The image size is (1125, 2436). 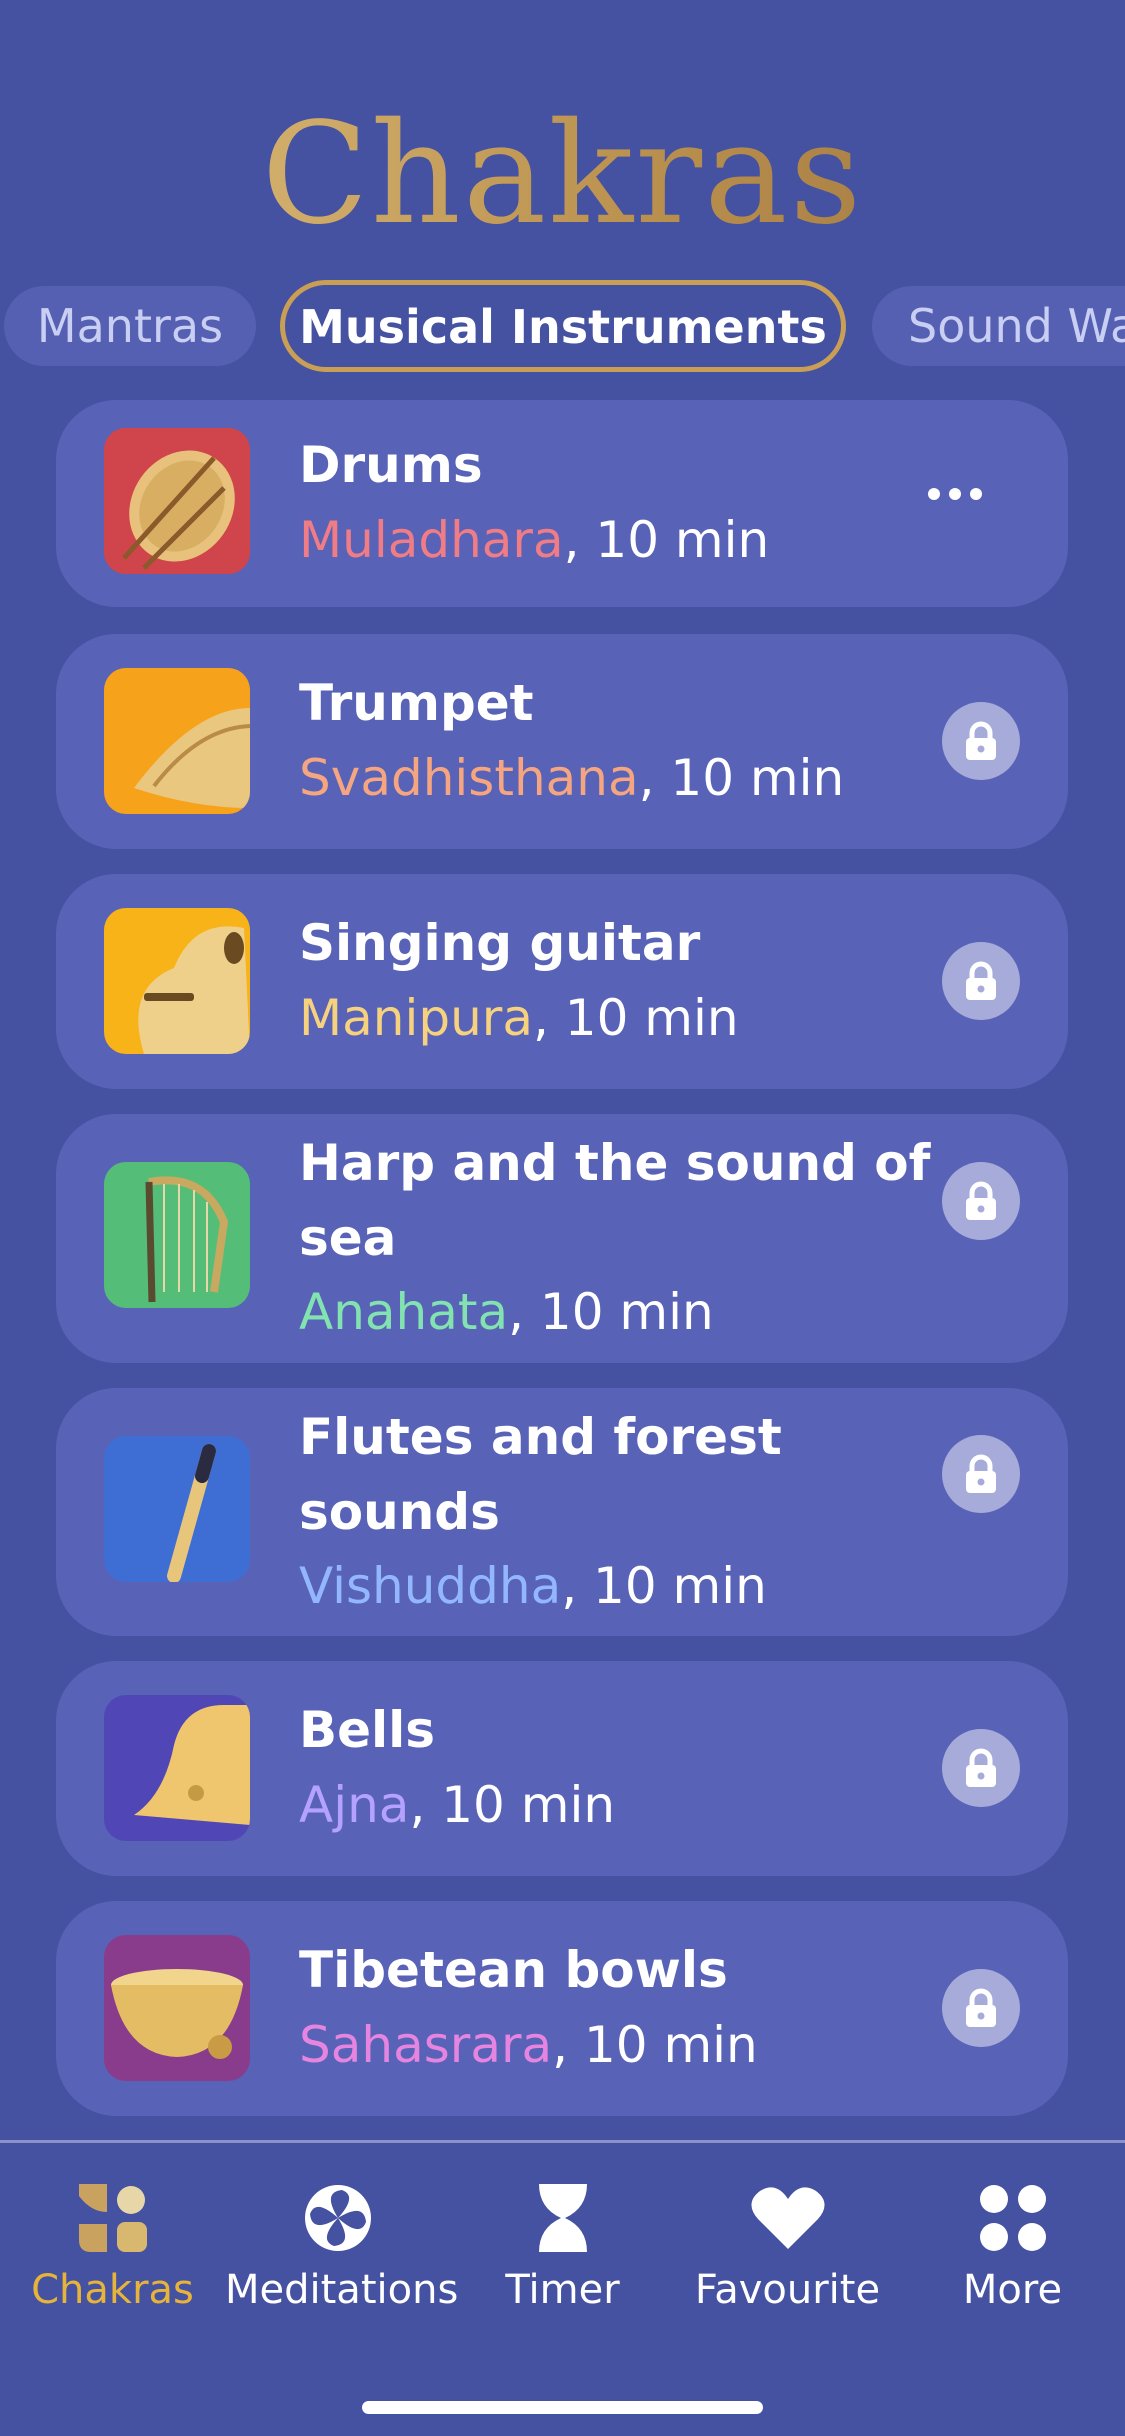 What do you see at coordinates (562, 2218) in the screenshot?
I see `hourglass-icon` at bounding box center [562, 2218].